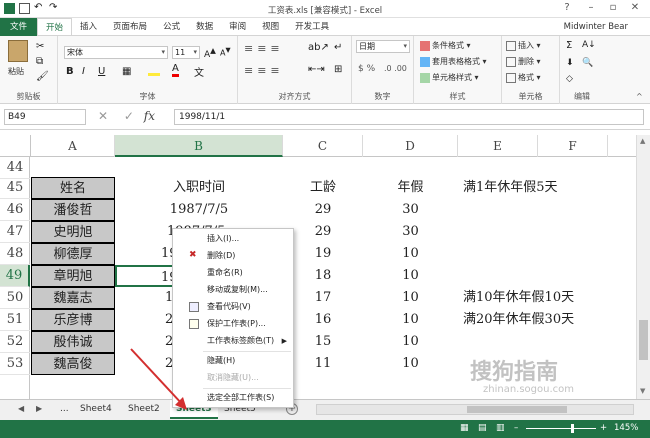 The image size is (650, 438). I want to click on font-color-icon: A, so click(175, 70).